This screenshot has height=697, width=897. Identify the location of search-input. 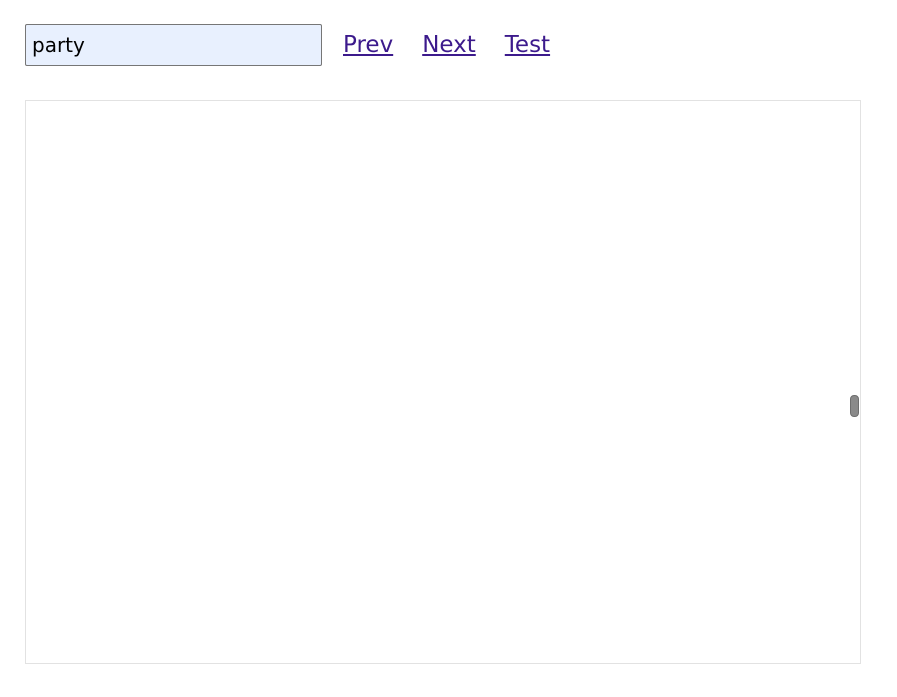
(173, 45).